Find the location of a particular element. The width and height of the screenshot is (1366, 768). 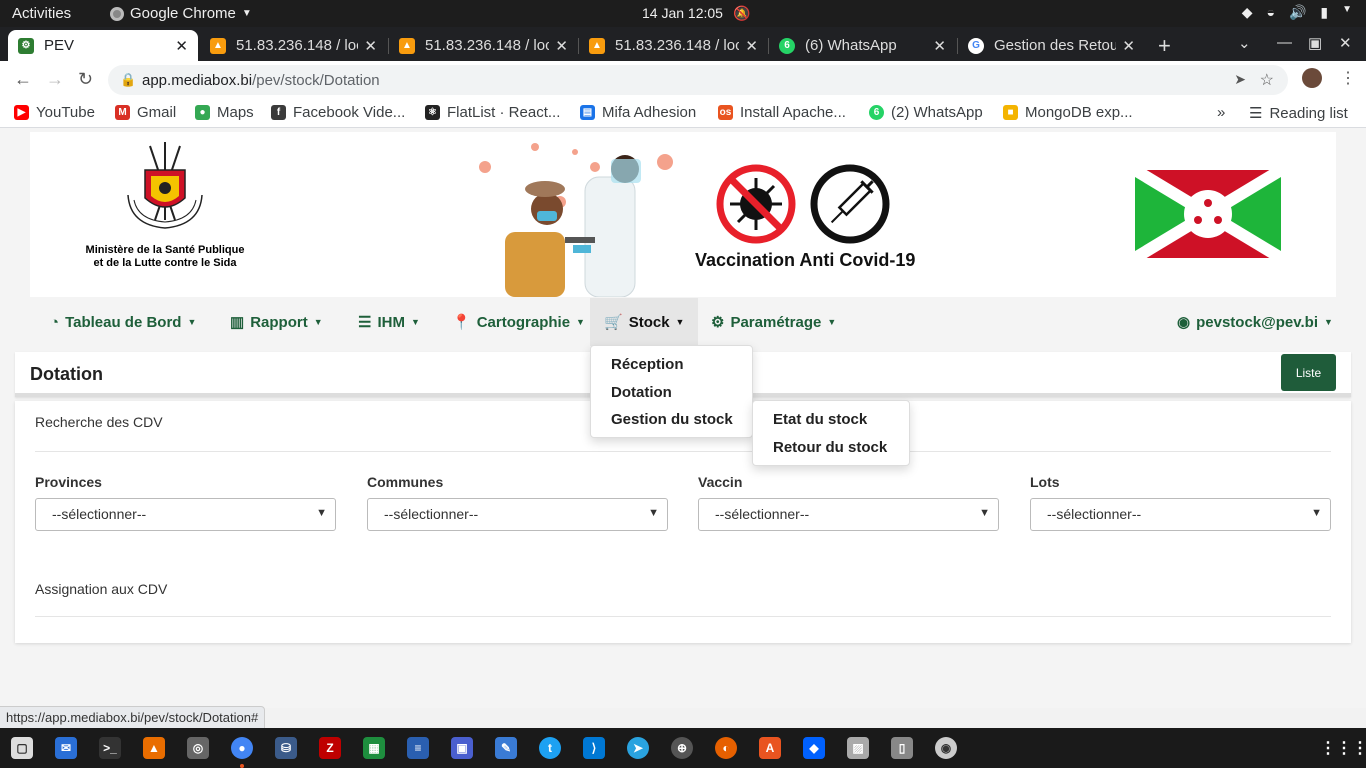

tab-gestion-retour: G Gestion des Retou ✕ is located at coordinates (1051, 45).